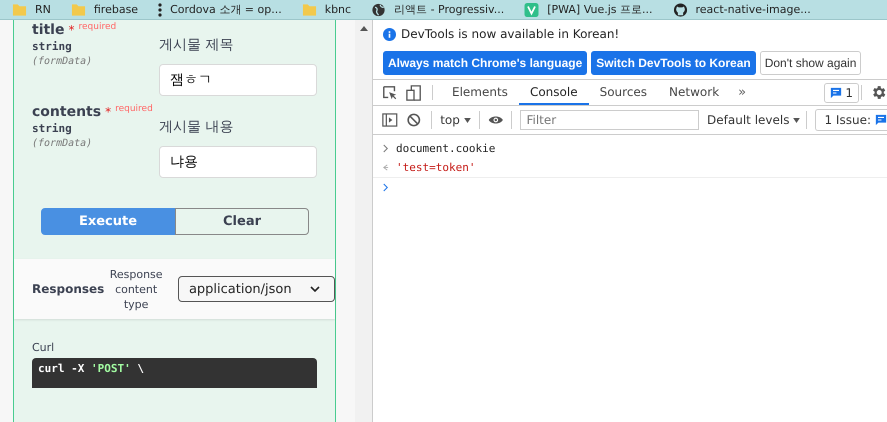 This screenshot has height=422, width=887. I want to click on input-field: 냐용, so click(238, 162).